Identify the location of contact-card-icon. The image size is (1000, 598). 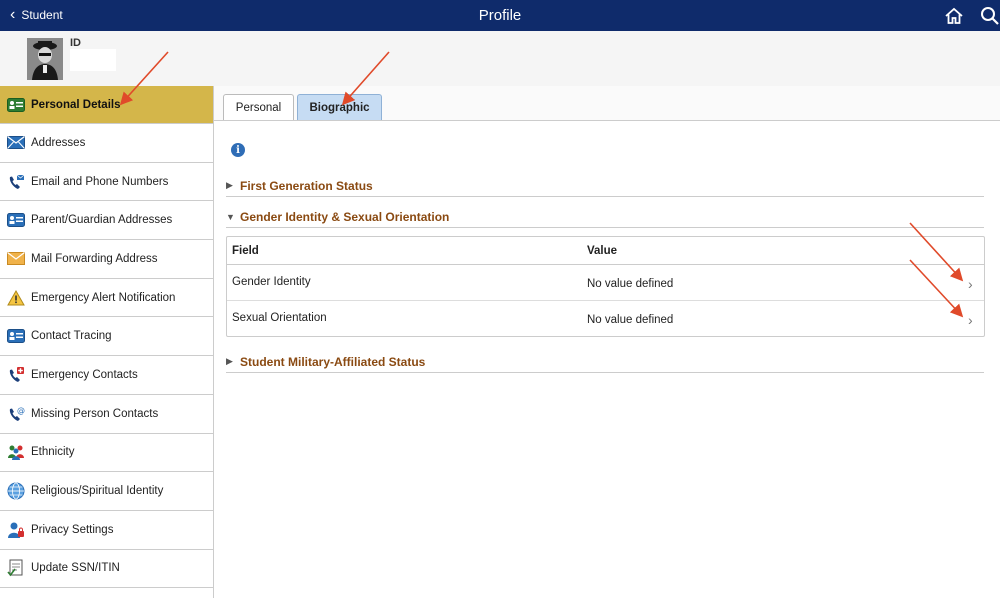
(16, 336).